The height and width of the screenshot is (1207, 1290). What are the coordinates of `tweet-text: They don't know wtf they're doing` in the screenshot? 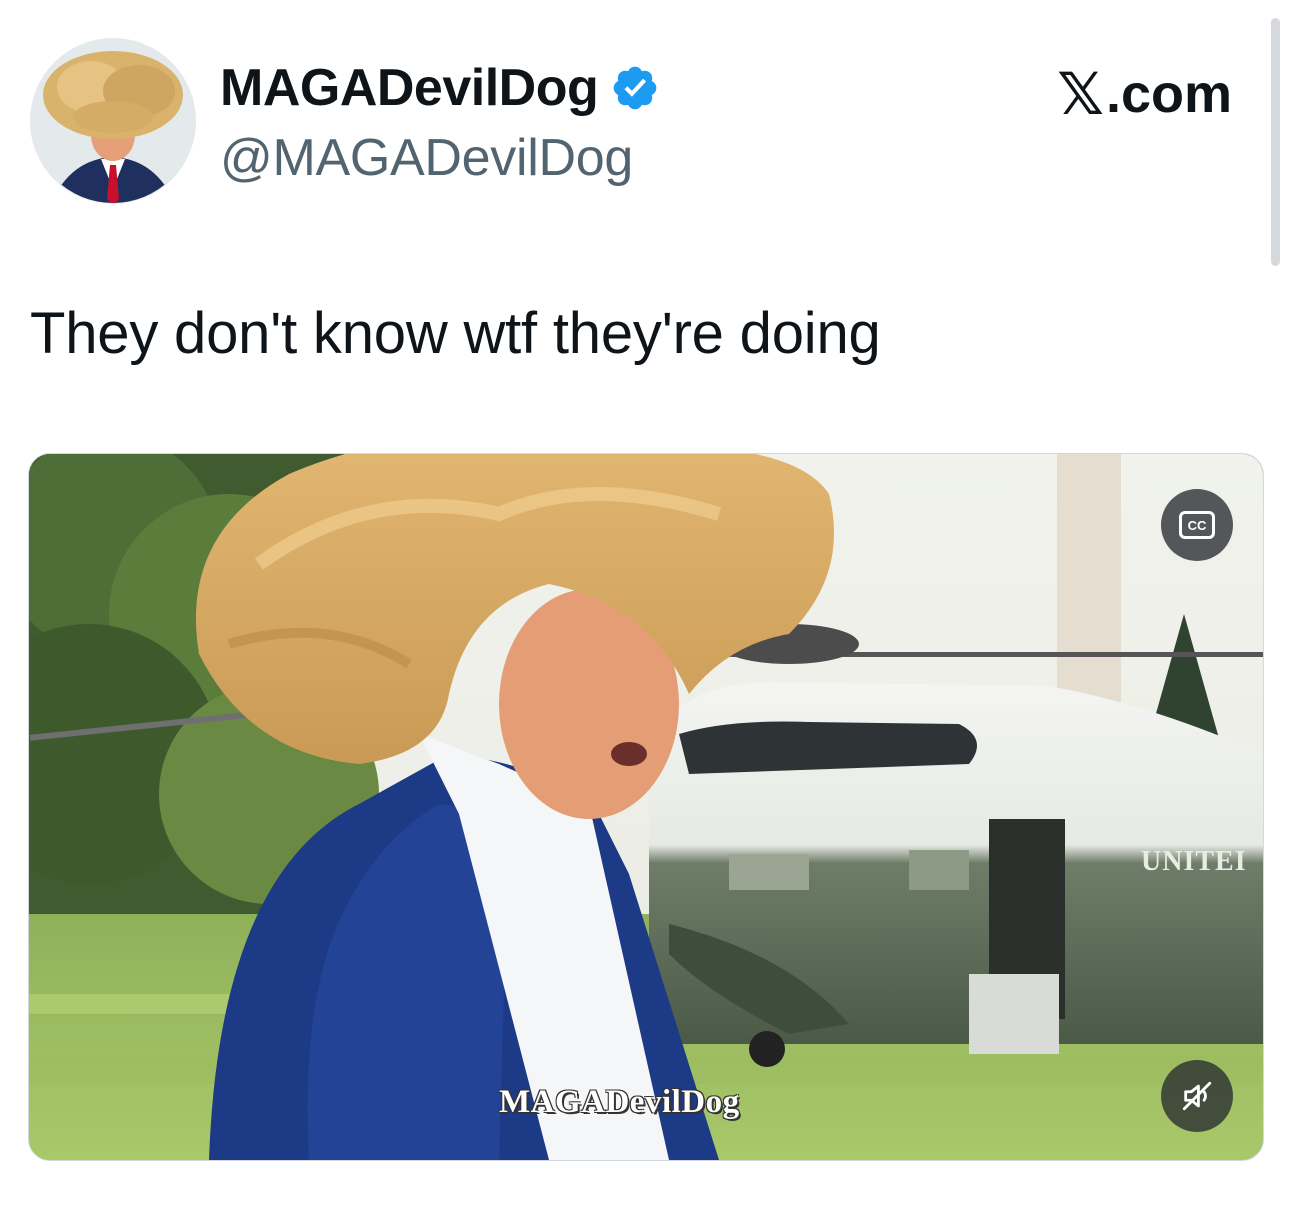 It's located at (455, 333).